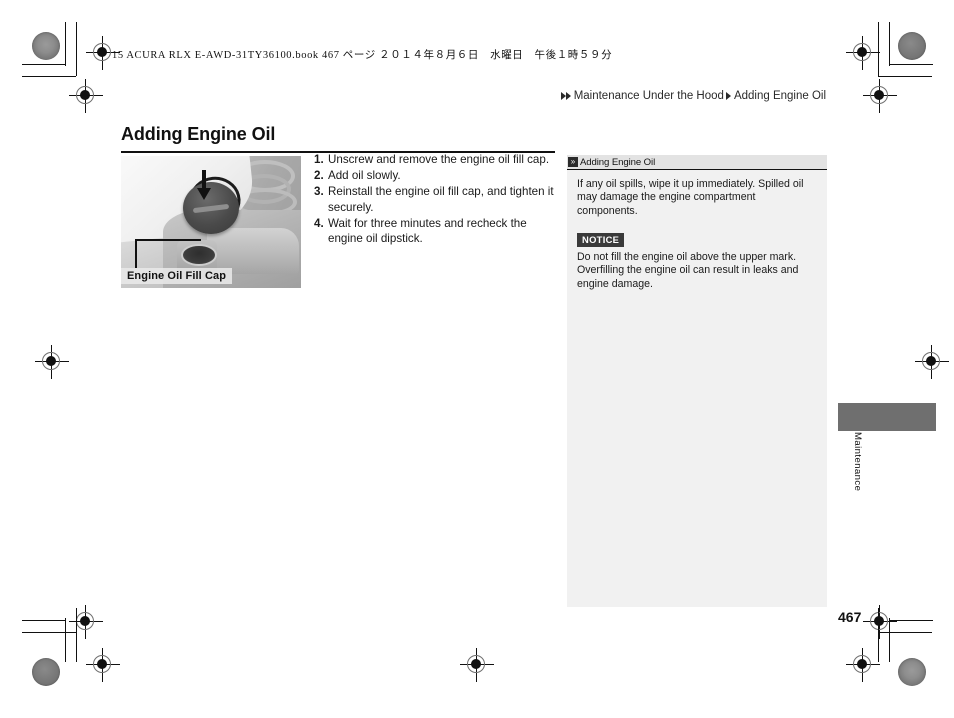 The height and width of the screenshot is (718, 954). Describe the element at coordinates (887, 417) in the screenshot. I see `section-thumb-tab` at that location.